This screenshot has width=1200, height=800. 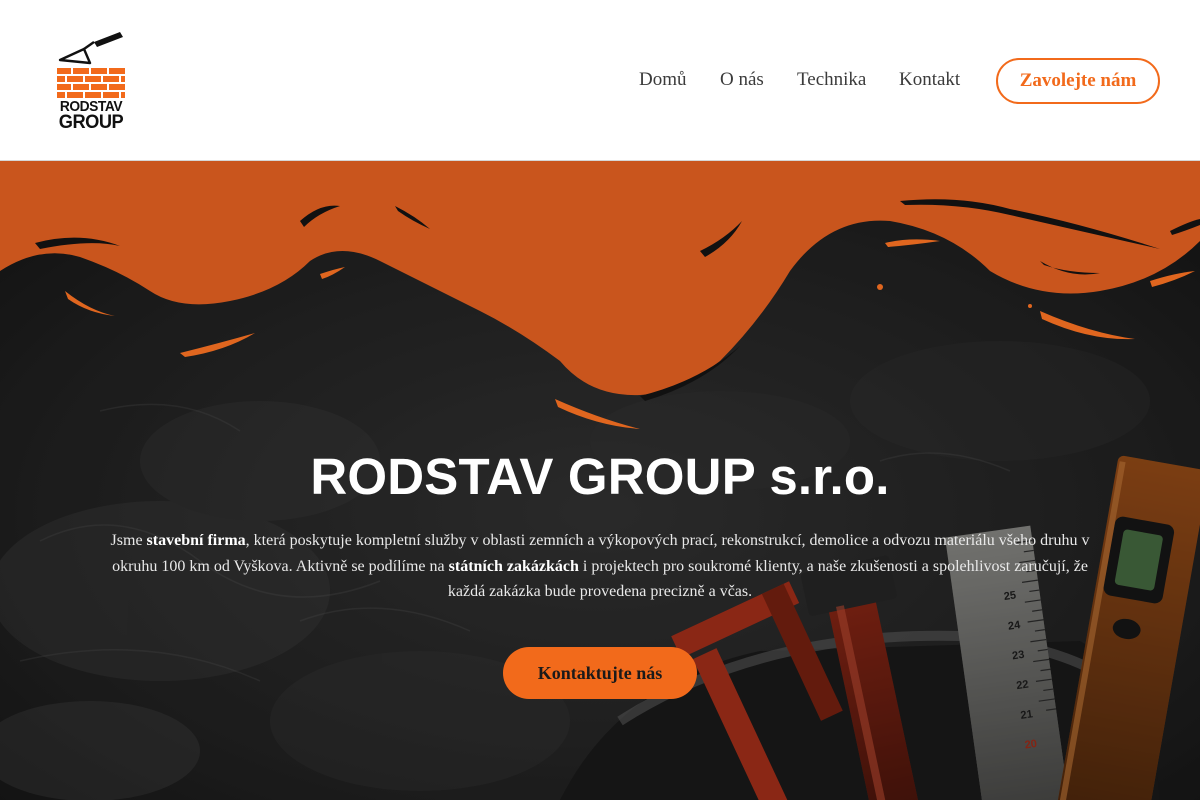 I want to click on hero-desc-highlight: stavební firma, so click(x=196, y=540).